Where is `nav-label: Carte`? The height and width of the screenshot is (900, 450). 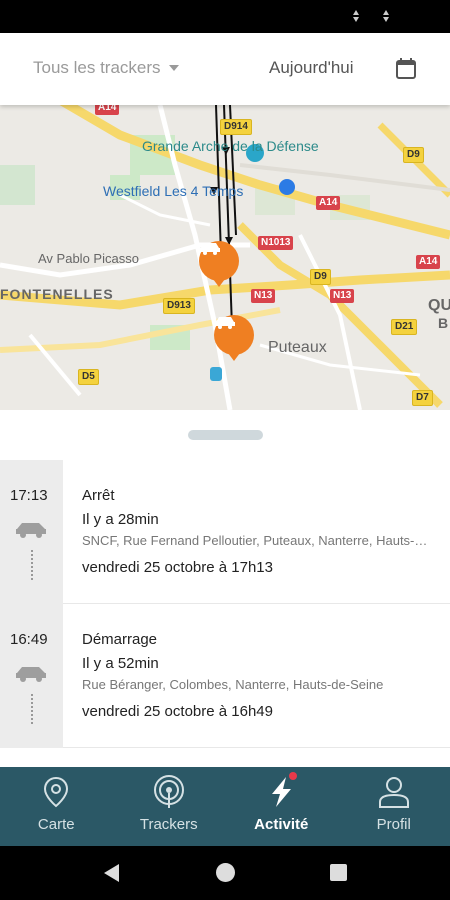 nav-label: Carte is located at coordinates (56, 824).